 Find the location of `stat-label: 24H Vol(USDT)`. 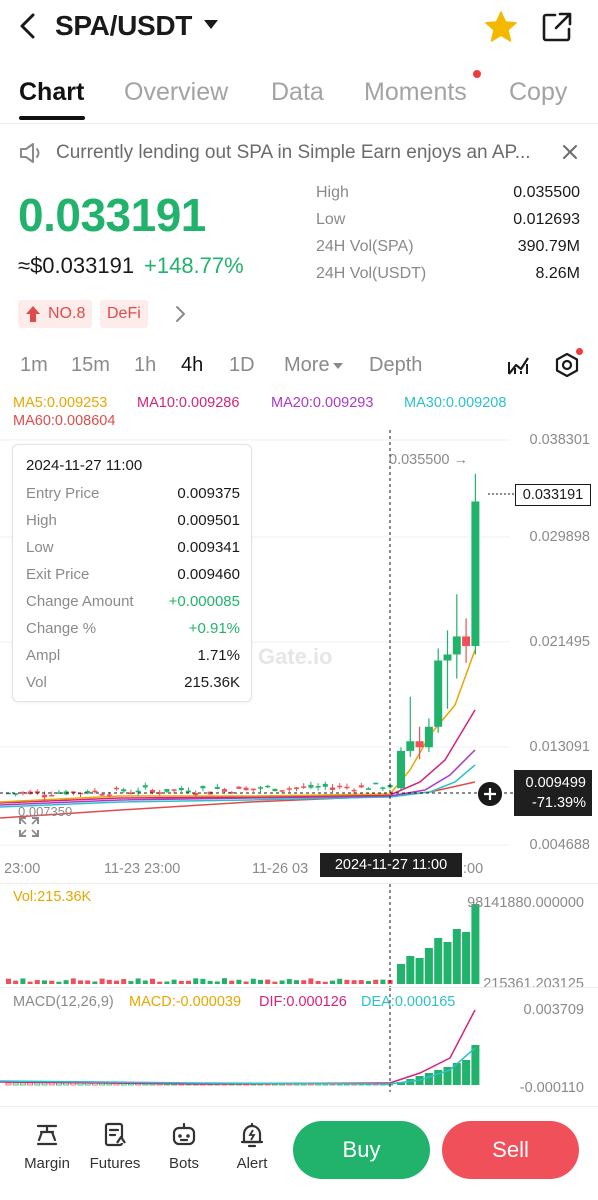

stat-label: 24H Vol(USDT) is located at coordinates (371, 273).